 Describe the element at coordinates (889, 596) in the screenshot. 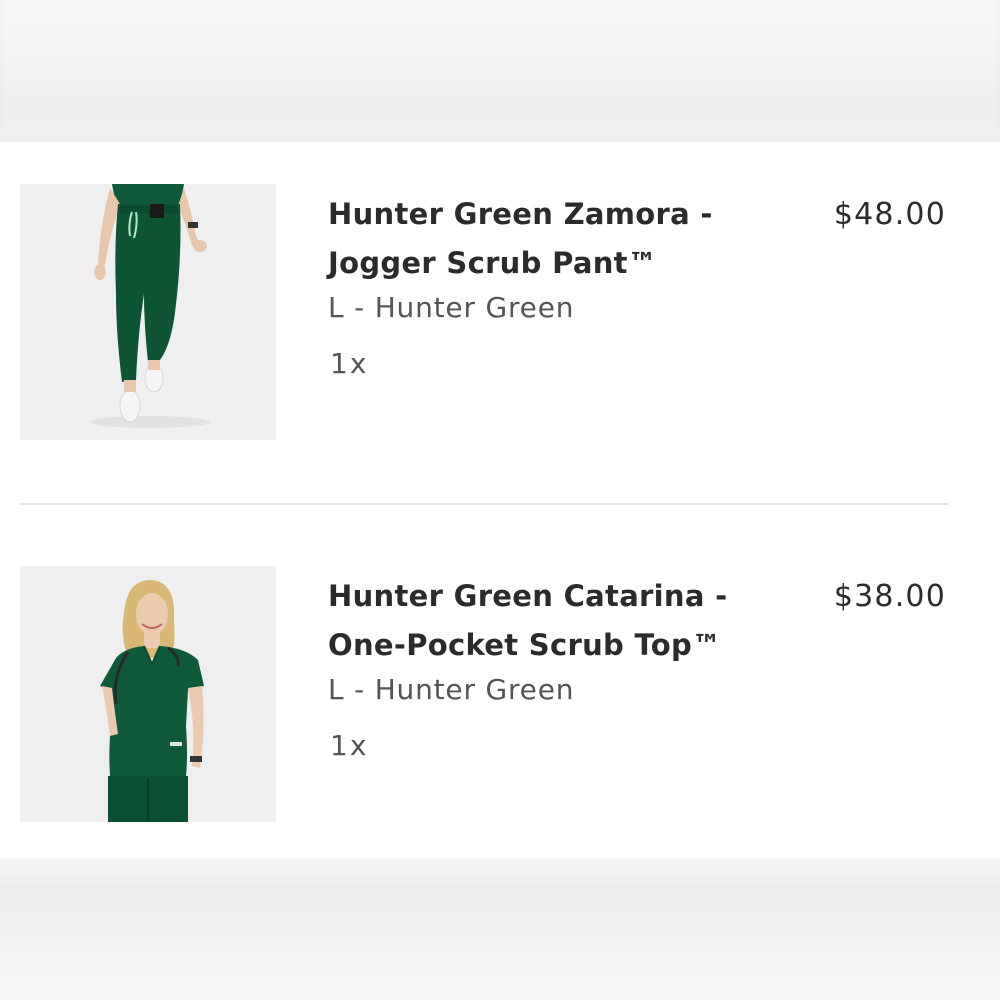

I see `product-price: $38.00` at that location.